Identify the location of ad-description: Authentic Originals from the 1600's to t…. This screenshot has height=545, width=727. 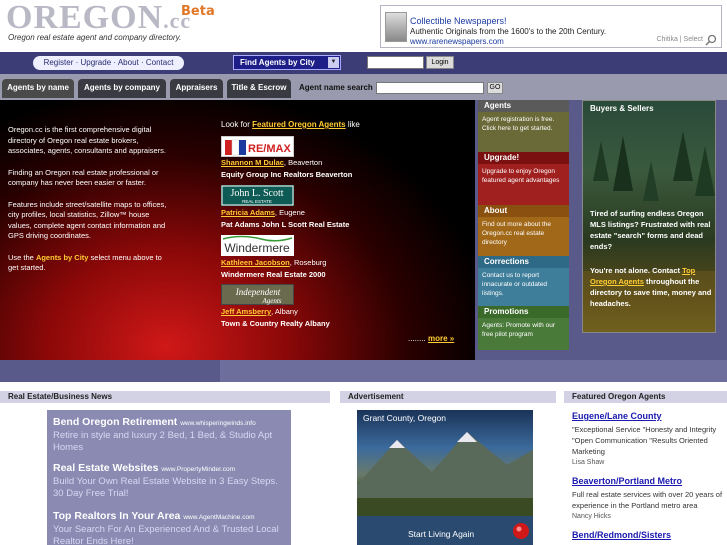
(508, 31).